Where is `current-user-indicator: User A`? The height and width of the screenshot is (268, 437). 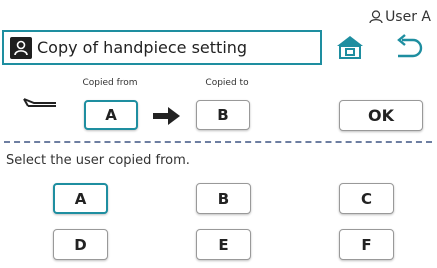
current-user-indicator: User A is located at coordinates (400, 17).